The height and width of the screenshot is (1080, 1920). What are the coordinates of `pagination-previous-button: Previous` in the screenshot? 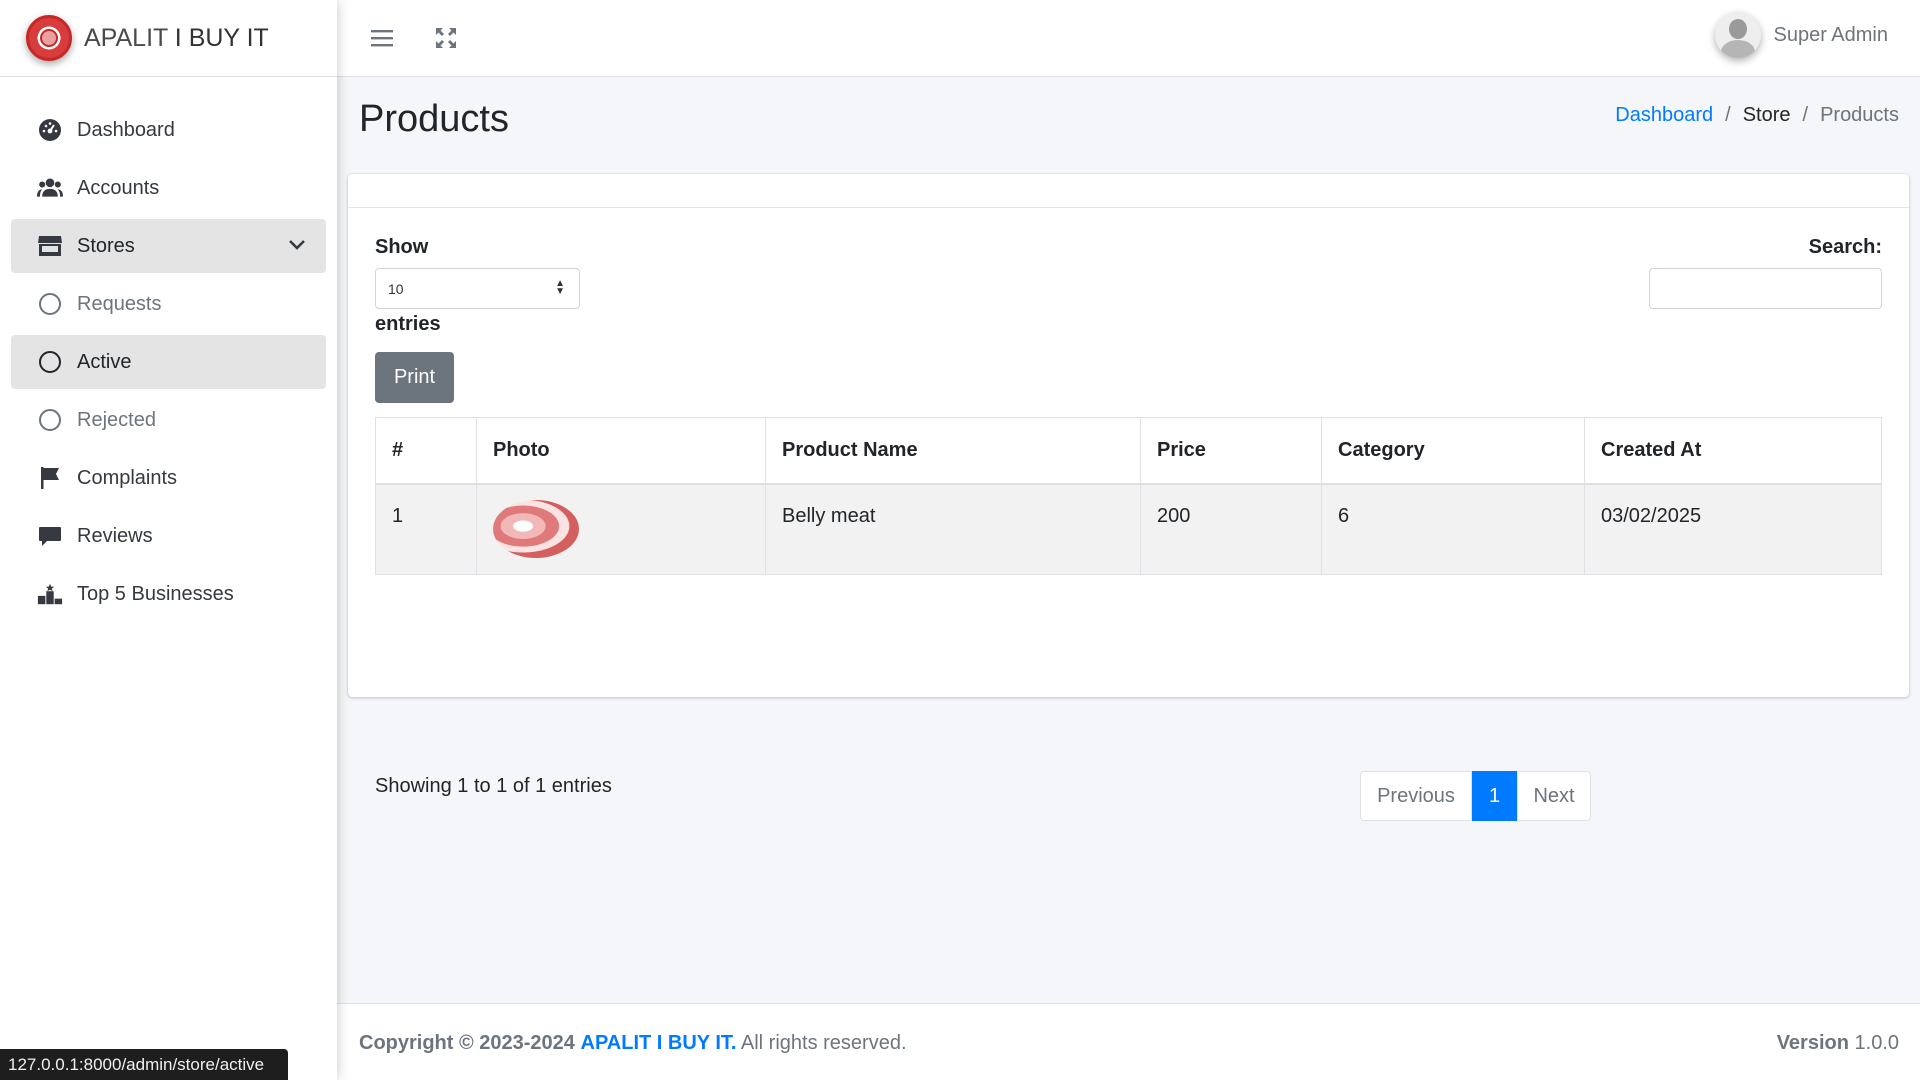 It's located at (1416, 796).